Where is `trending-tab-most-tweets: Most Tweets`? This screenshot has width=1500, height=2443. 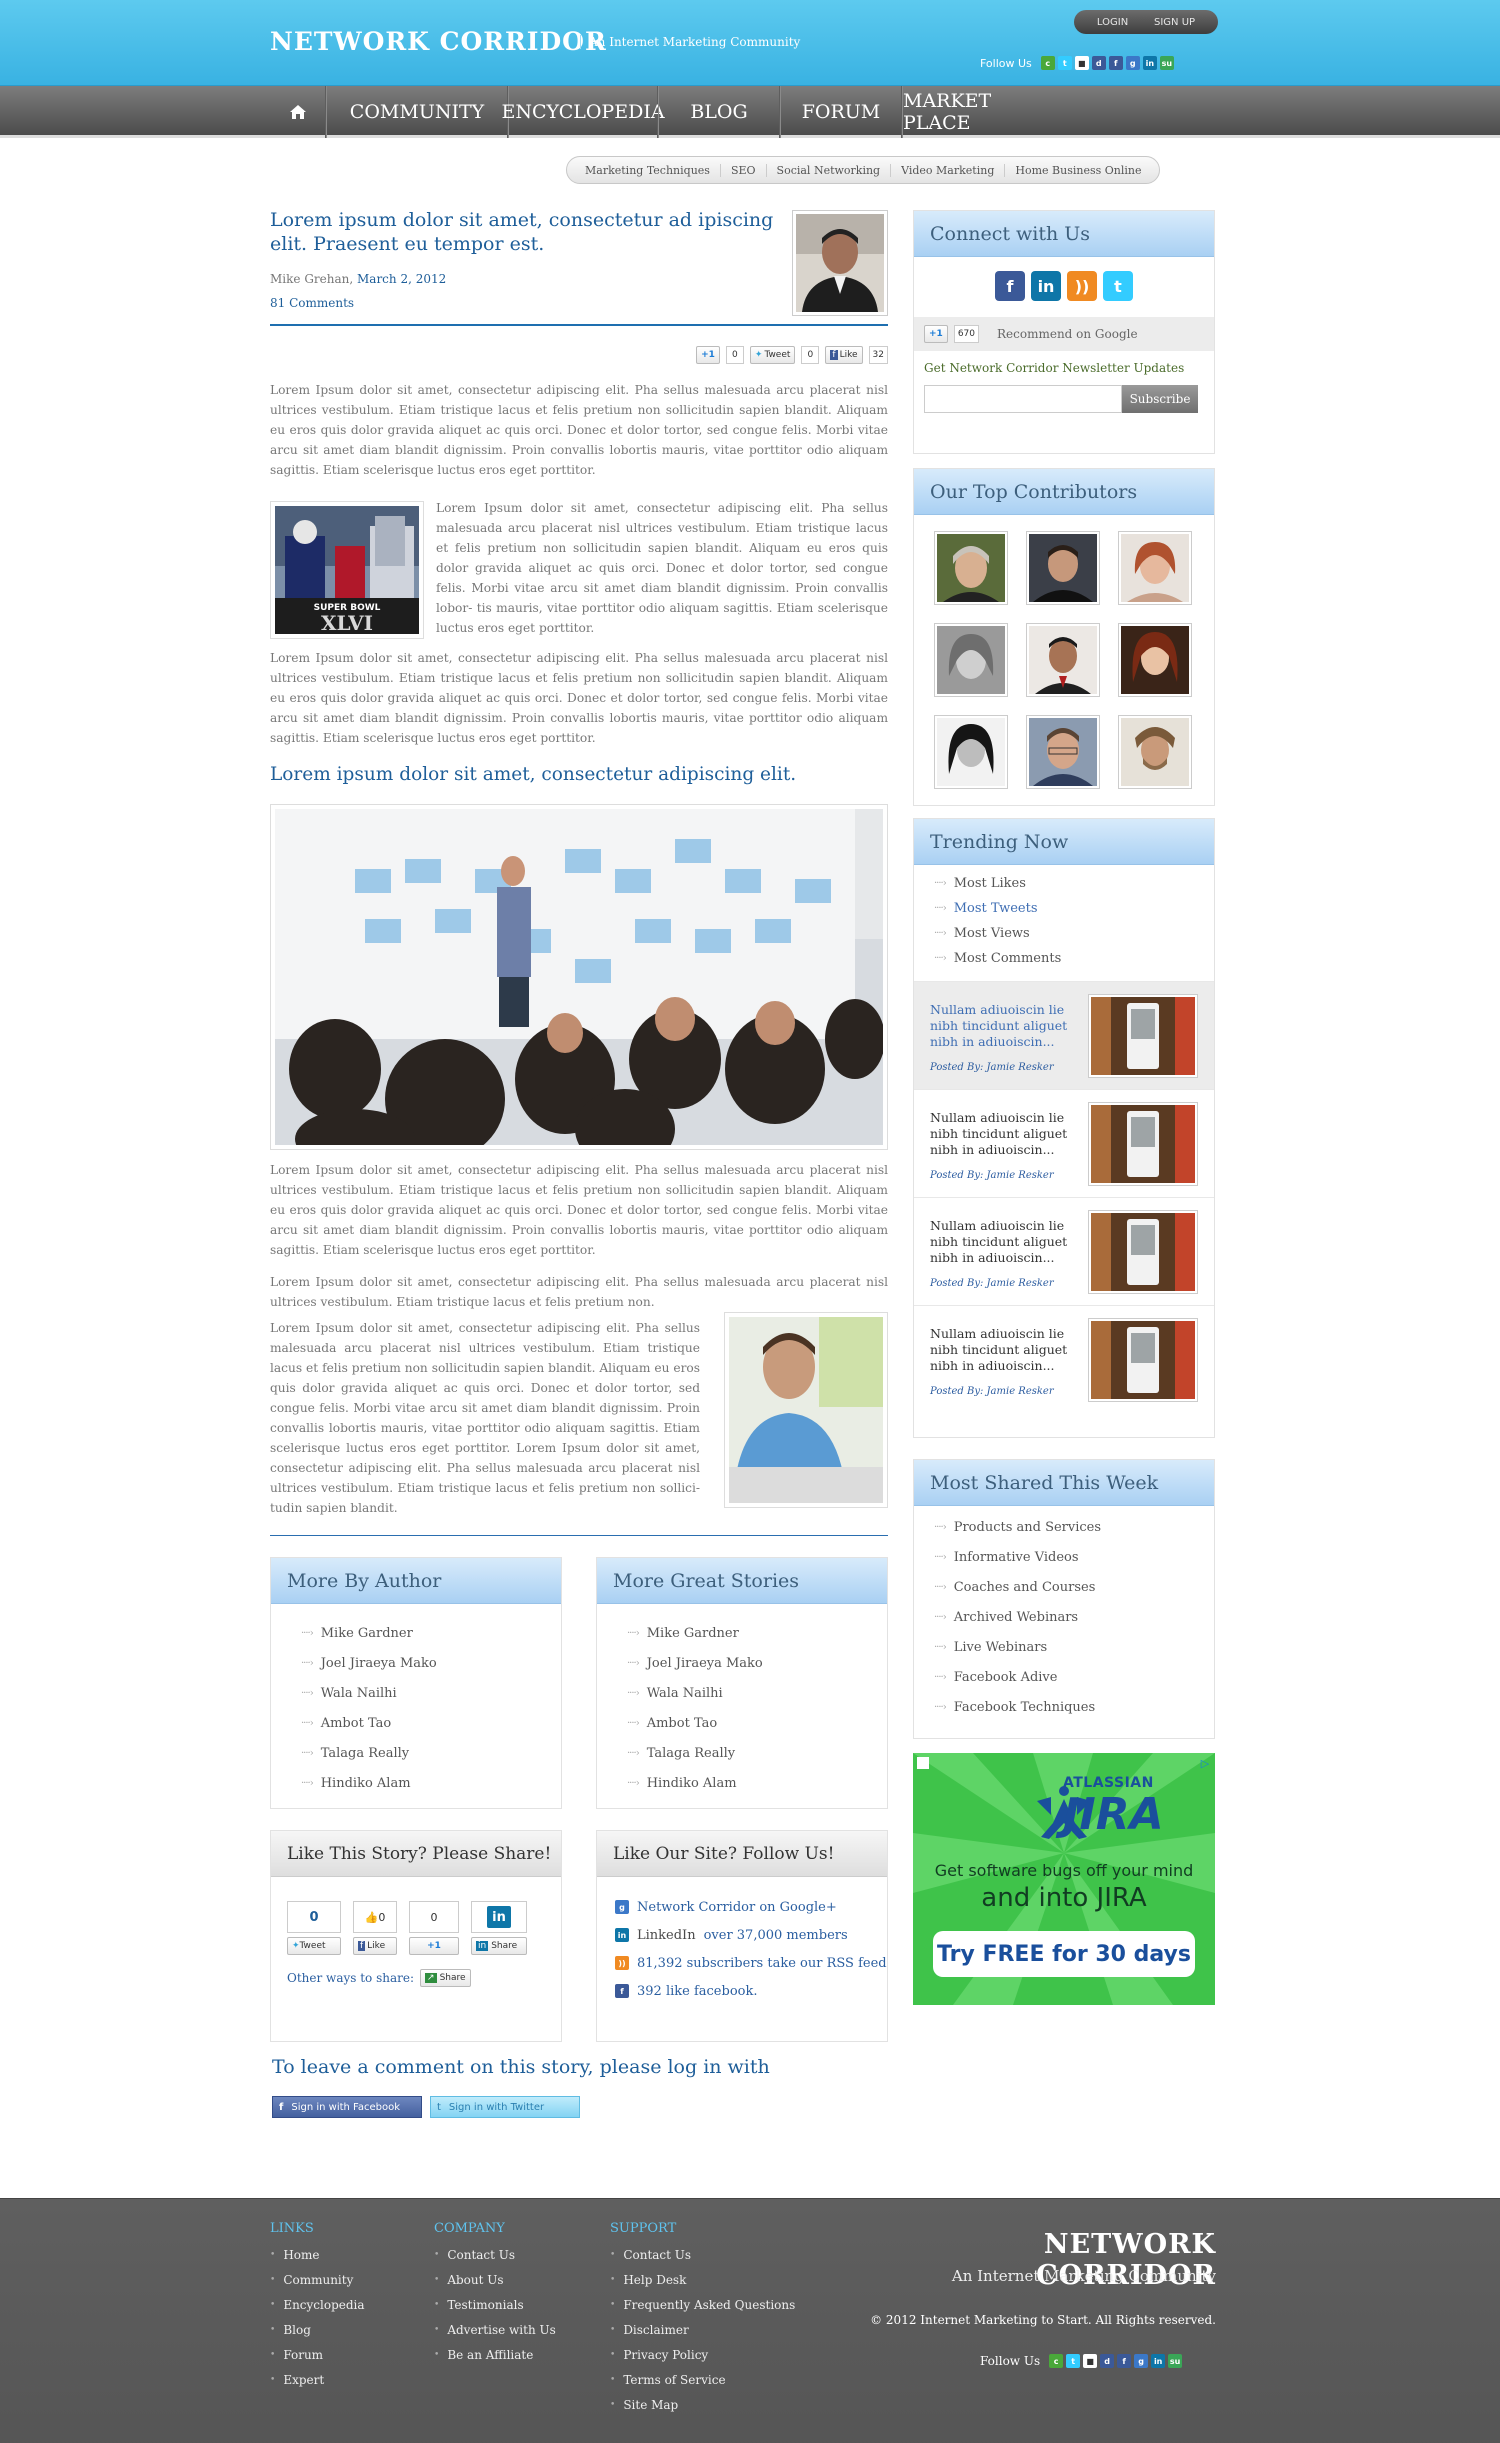 trending-tab-most-tweets: Most Tweets is located at coordinates (1074, 908).